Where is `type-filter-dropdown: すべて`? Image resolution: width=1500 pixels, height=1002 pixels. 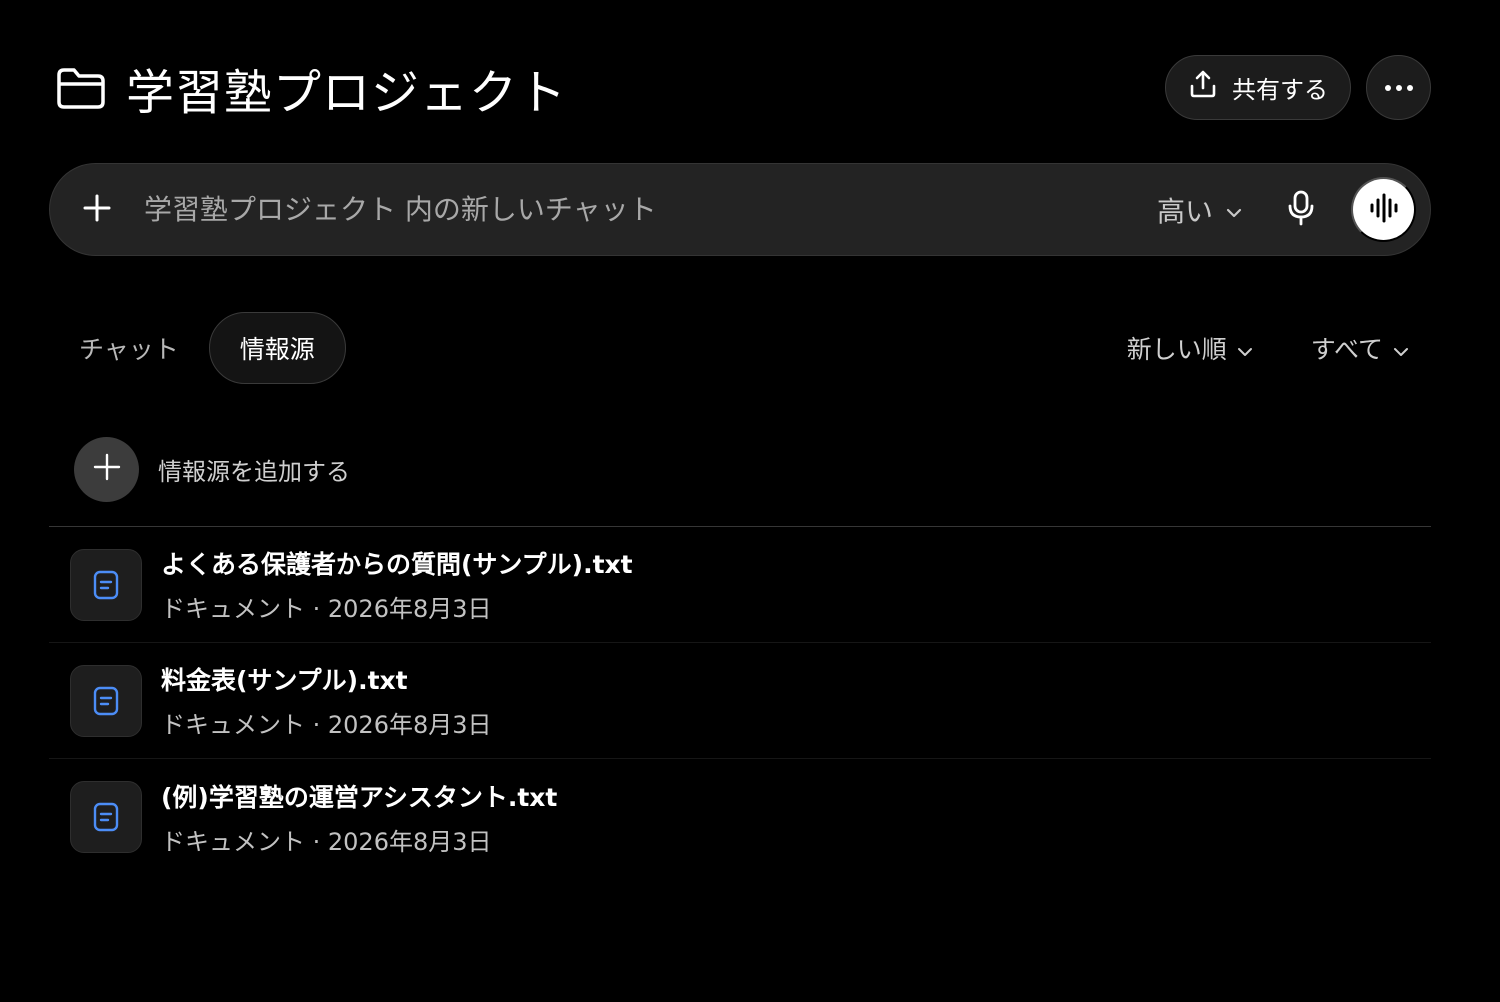
type-filter-dropdown: すべて is located at coordinates (1360, 348).